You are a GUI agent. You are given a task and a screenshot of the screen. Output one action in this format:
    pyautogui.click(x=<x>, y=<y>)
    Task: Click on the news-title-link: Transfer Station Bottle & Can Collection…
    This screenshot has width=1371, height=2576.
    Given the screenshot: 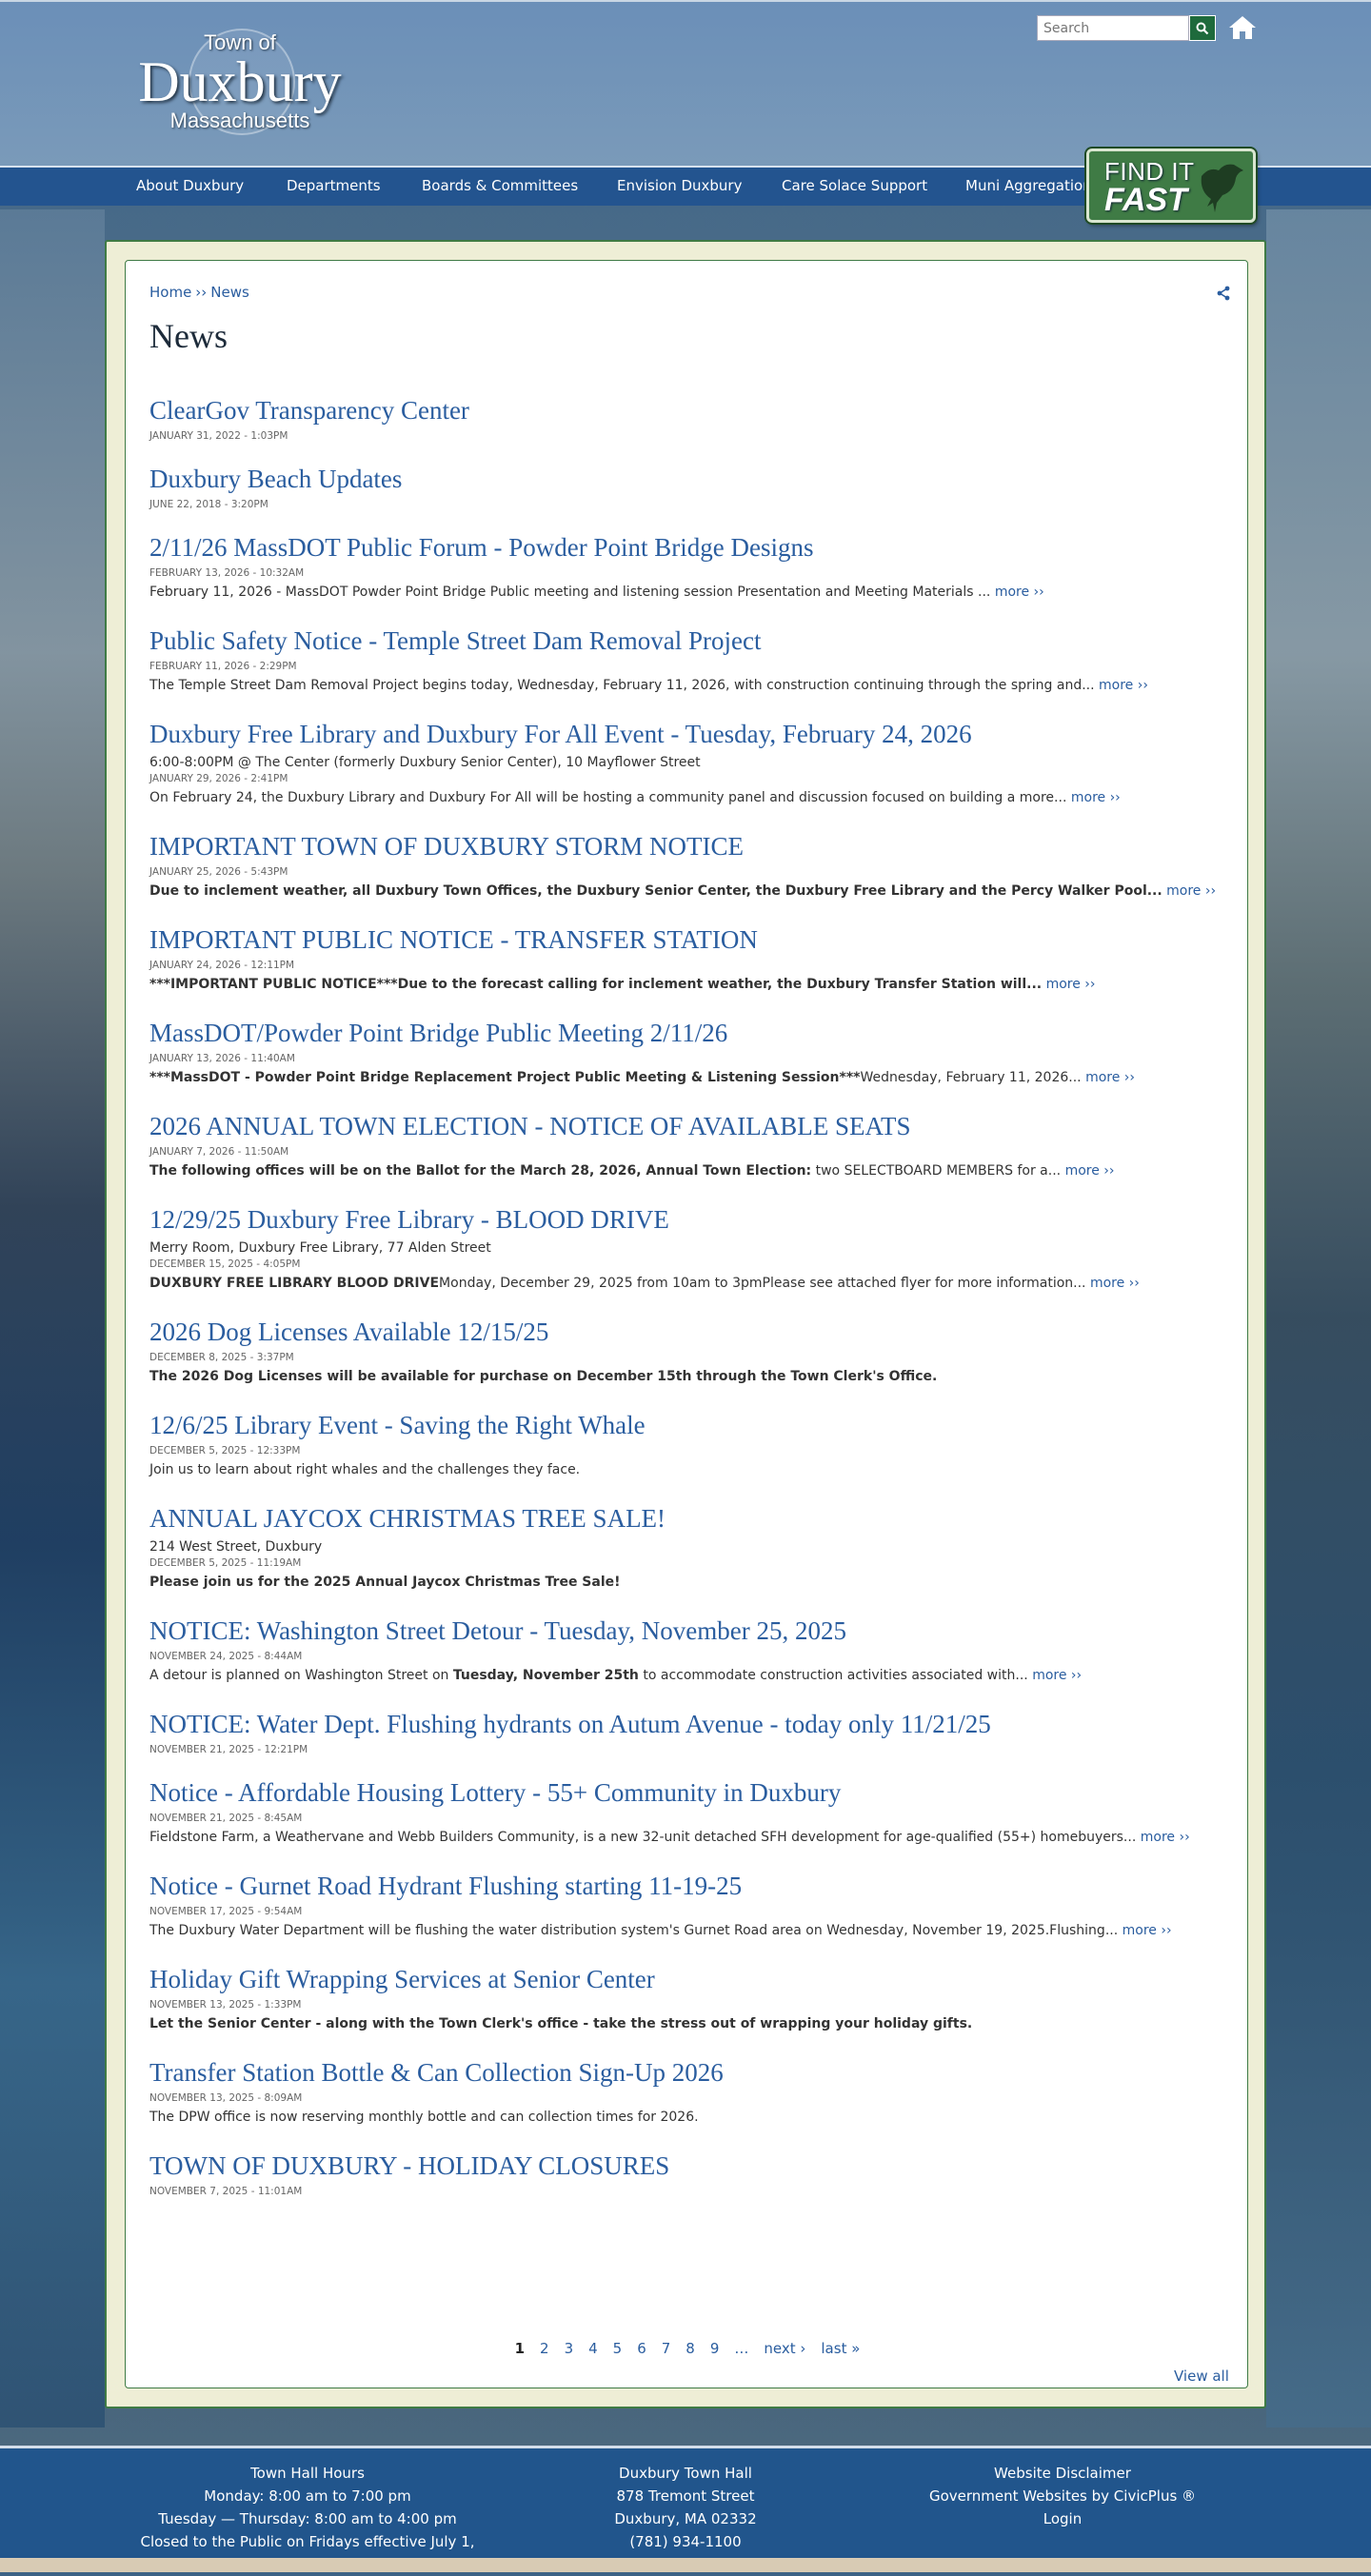 What is the action you would take?
    pyautogui.click(x=687, y=2073)
    